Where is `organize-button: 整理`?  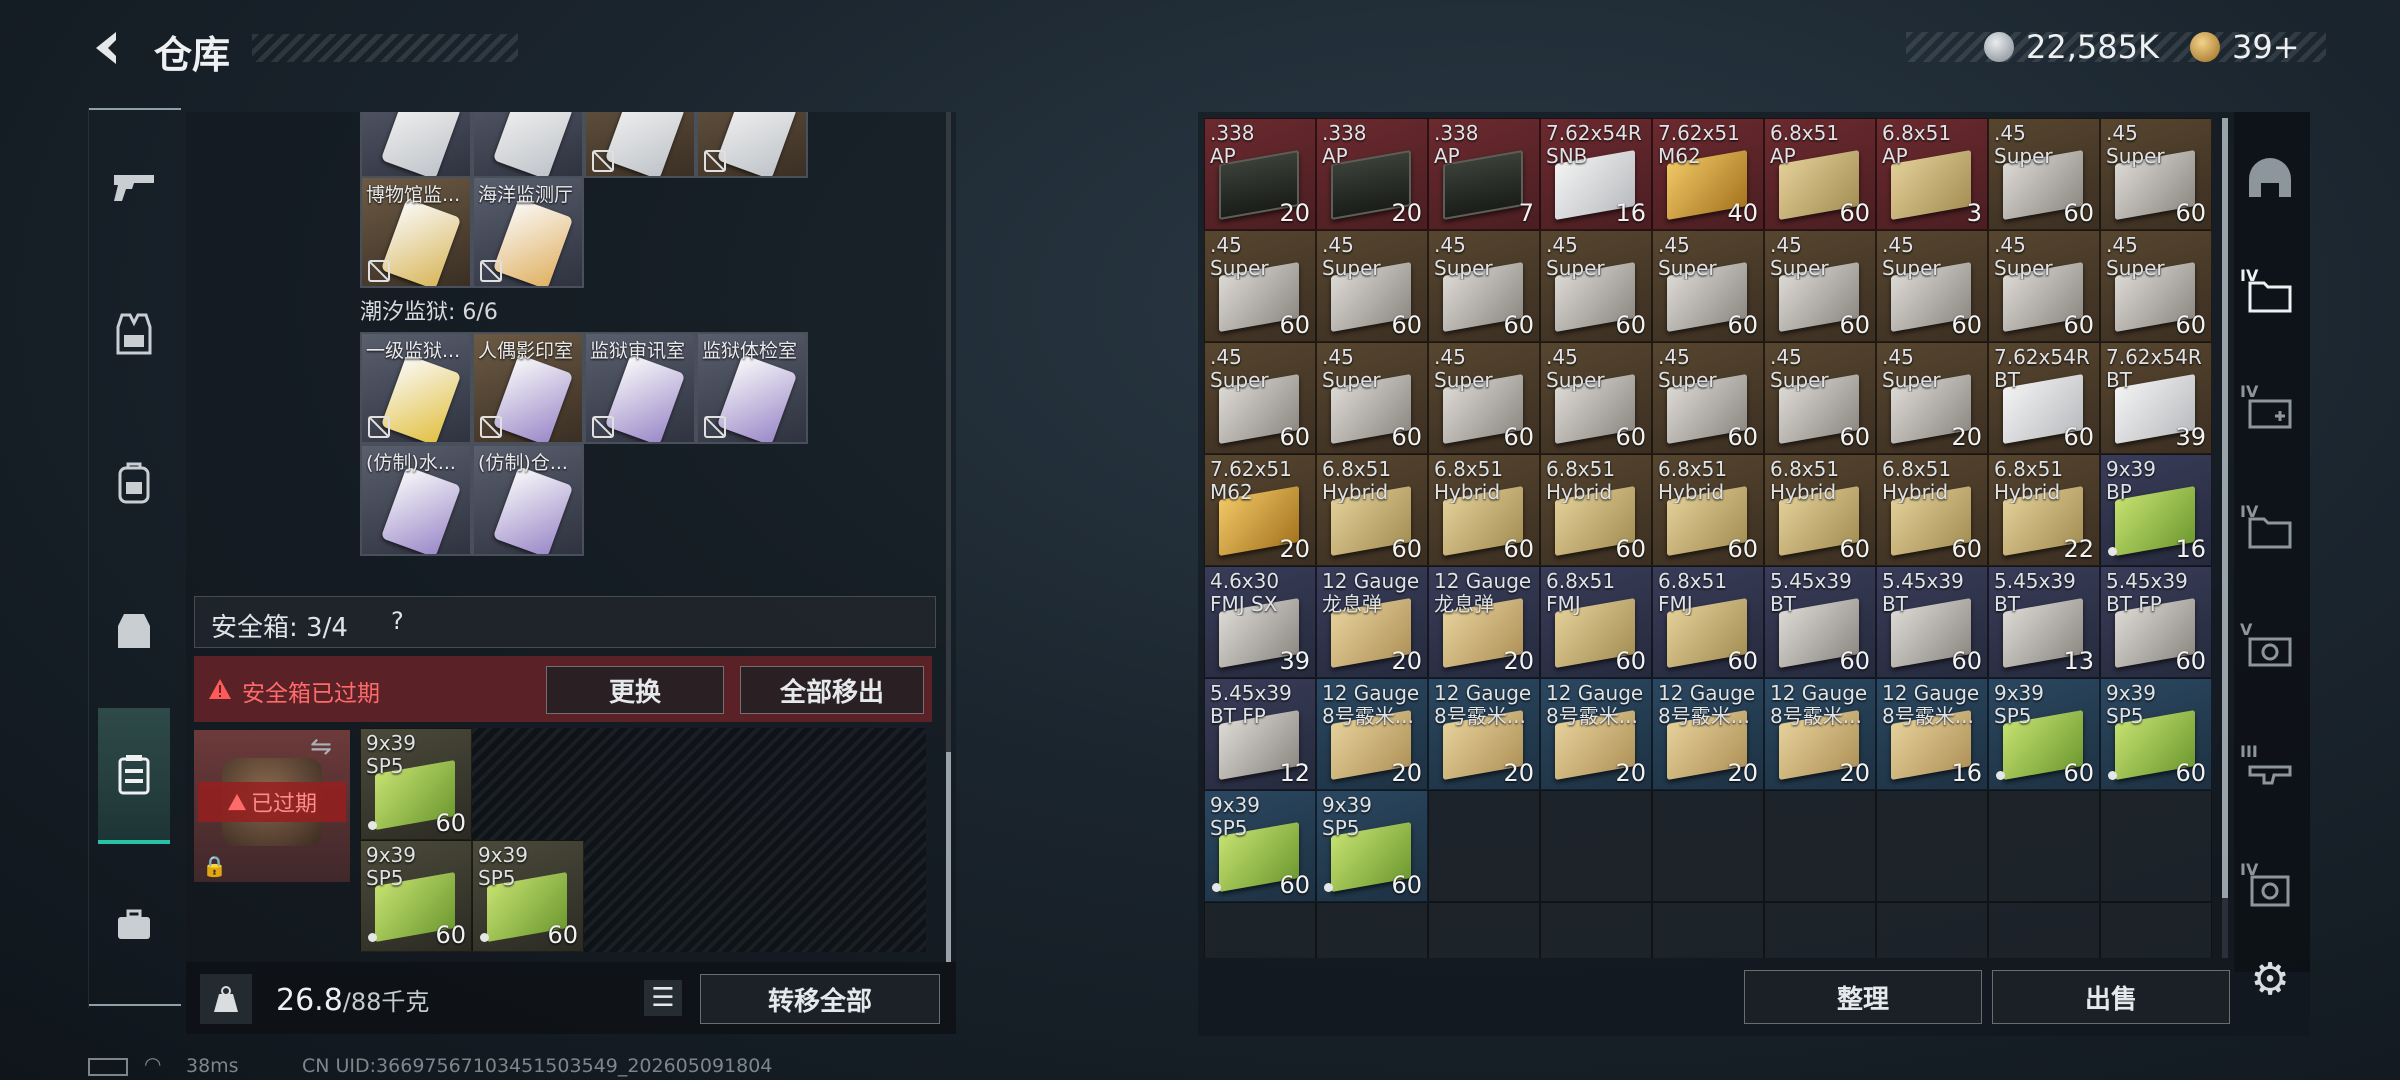 organize-button: 整理 is located at coordinates (1863, 997).